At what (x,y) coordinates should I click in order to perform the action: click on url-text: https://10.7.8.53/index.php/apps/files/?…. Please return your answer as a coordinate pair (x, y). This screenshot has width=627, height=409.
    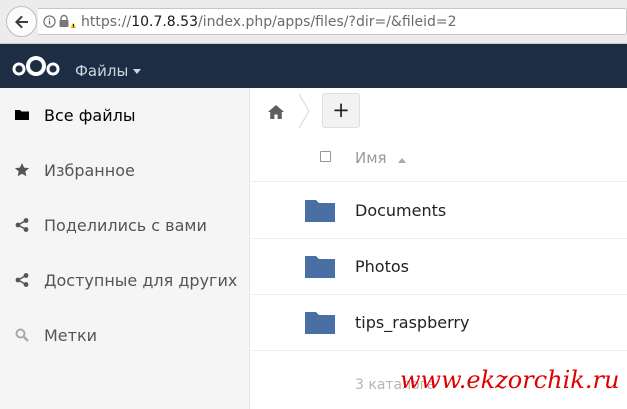
    Looking at the image, I should click on (269, 22).